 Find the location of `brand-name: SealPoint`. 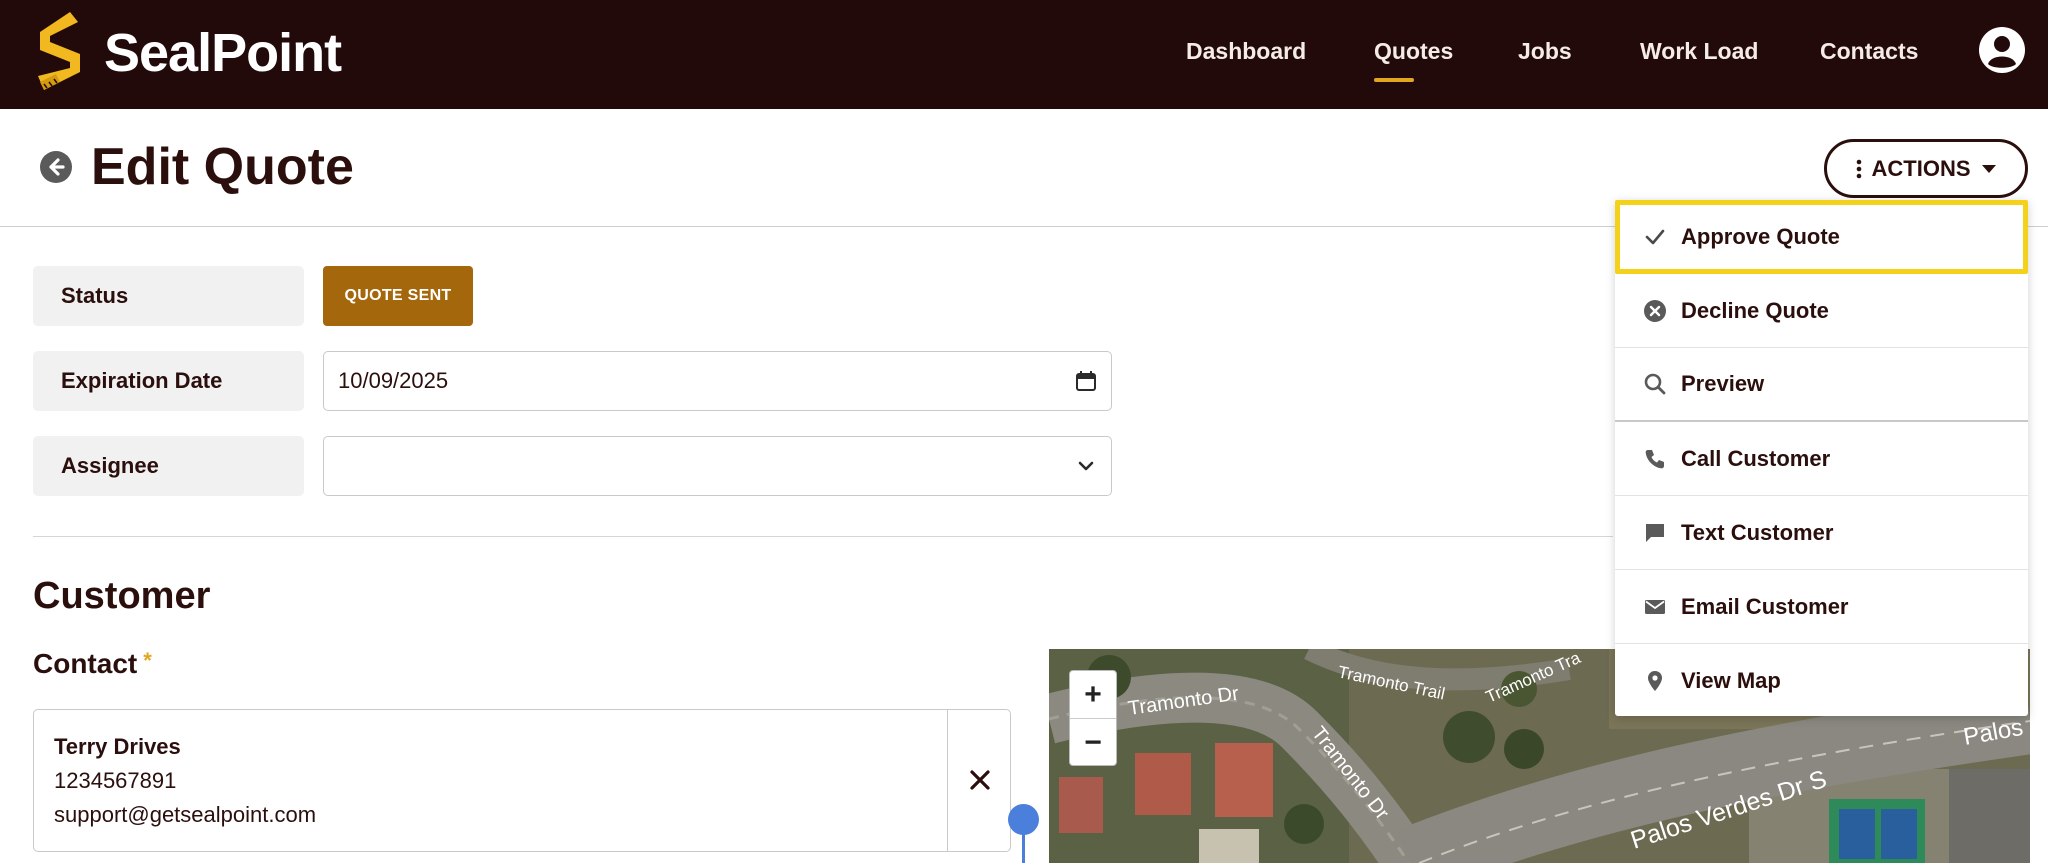

brand-name: SealPoint is located at coordinates (223, 53).